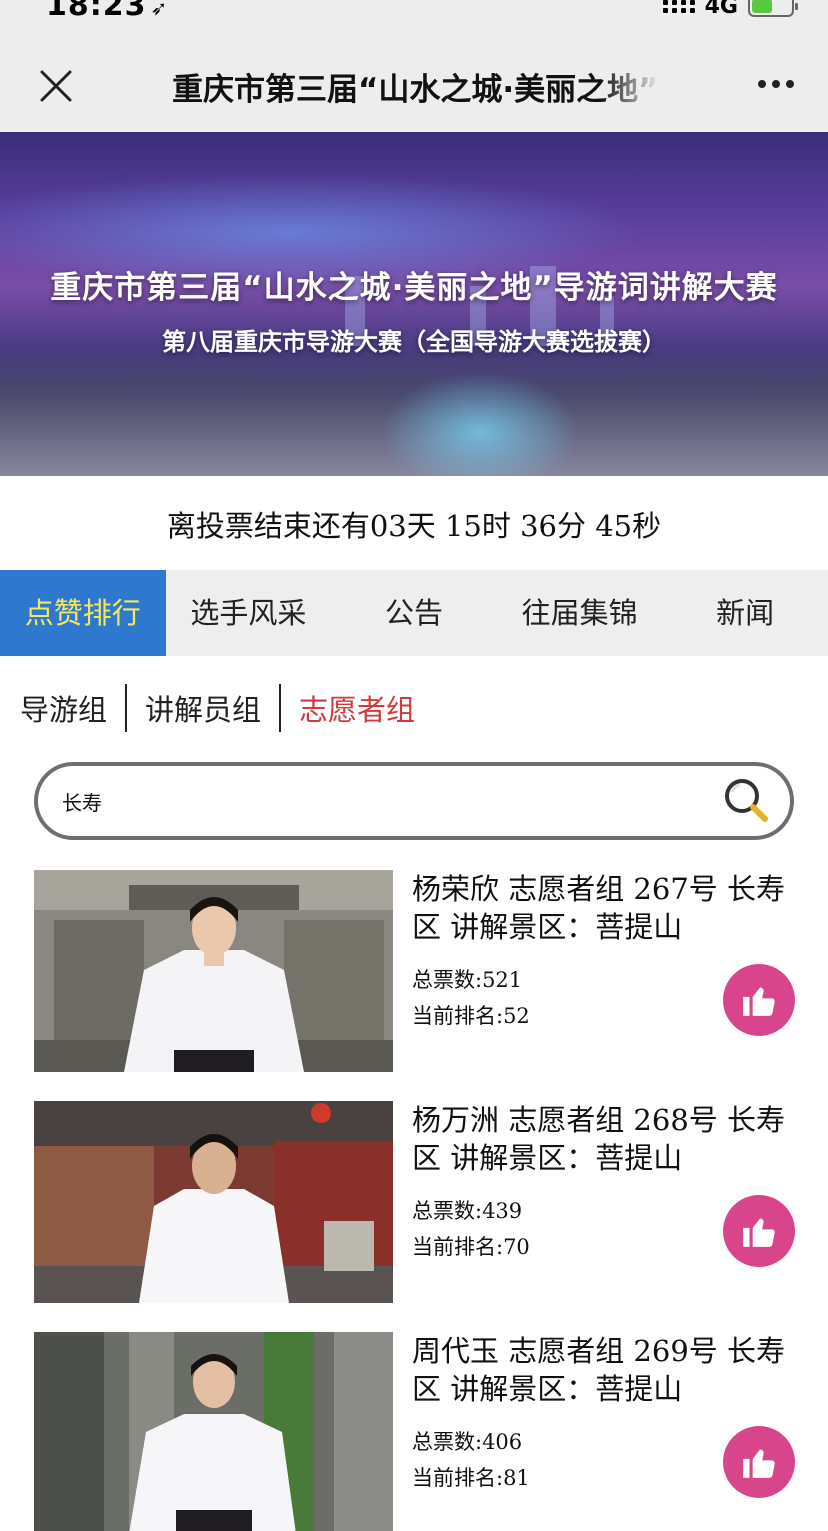 The height and width of the screenshot is (1531, 828). Describe the element at coordinates (721, 9) in the screenshot. I see `network-type: 4G` at that location.